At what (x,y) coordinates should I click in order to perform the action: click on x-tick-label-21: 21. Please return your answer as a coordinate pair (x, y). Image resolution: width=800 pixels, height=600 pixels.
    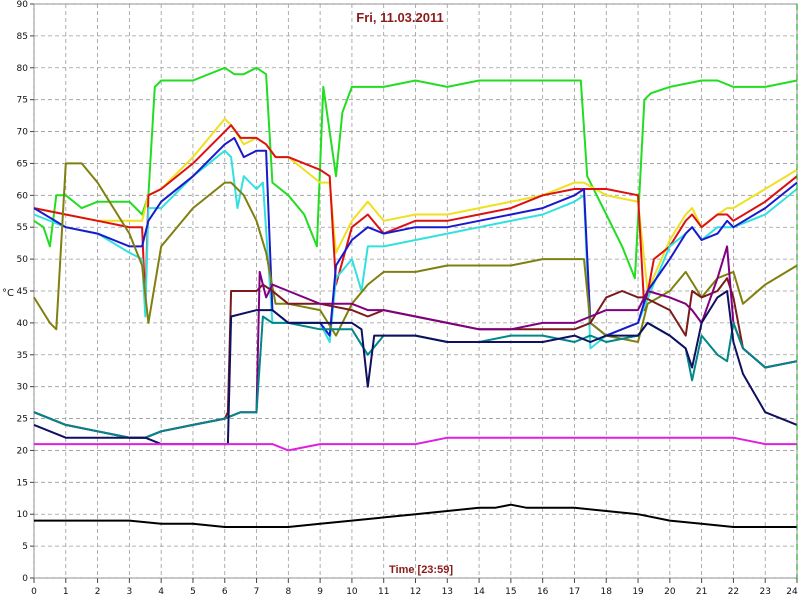
    Looking at the image, I should click on (701, 592).